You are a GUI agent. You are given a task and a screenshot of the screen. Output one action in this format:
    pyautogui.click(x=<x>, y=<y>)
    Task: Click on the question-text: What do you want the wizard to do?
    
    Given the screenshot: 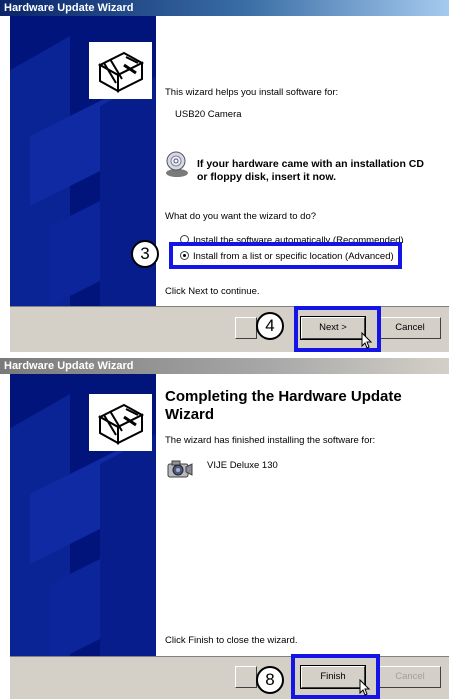 What is the action you would take?
    pyautogui.click(x=241, y=216)
    